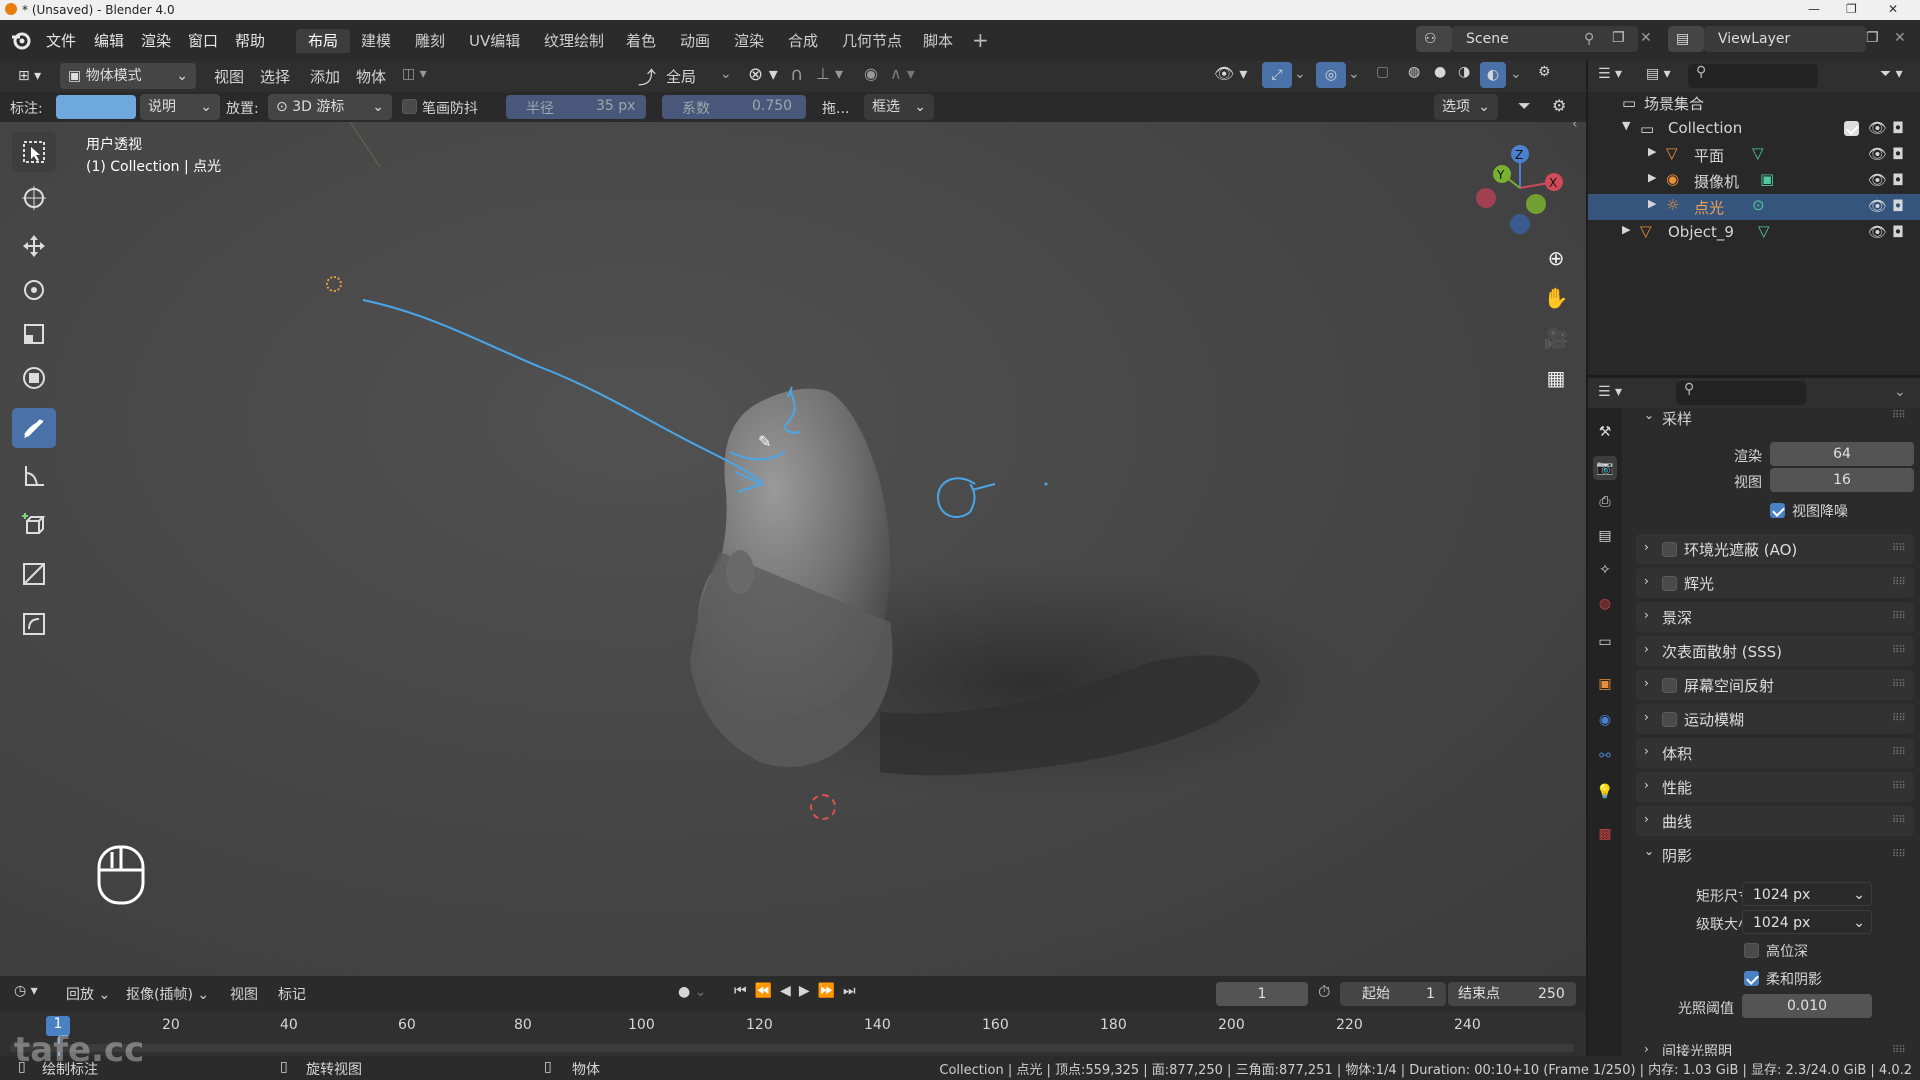 The width and height of the screenshot is (1920, 1080). What do you see at coordinates (1393, 994) in the screenshot?
I see `start-frame-field: 起始 1` at bounding box center [1393, 994].